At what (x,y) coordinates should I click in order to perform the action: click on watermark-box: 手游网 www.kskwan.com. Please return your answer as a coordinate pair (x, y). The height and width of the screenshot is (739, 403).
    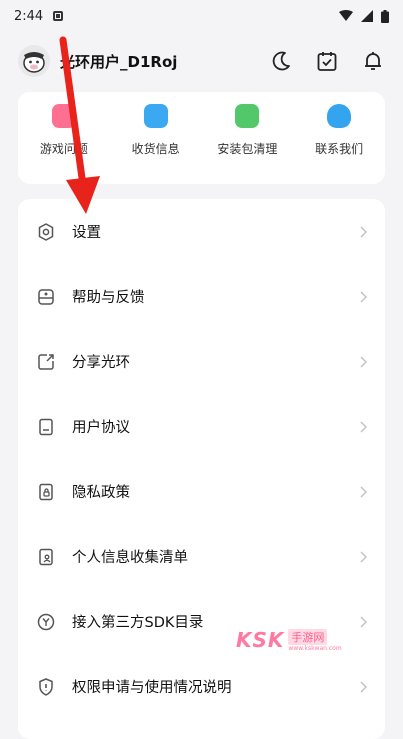
    Looking at the image, I should click on (315, 640).